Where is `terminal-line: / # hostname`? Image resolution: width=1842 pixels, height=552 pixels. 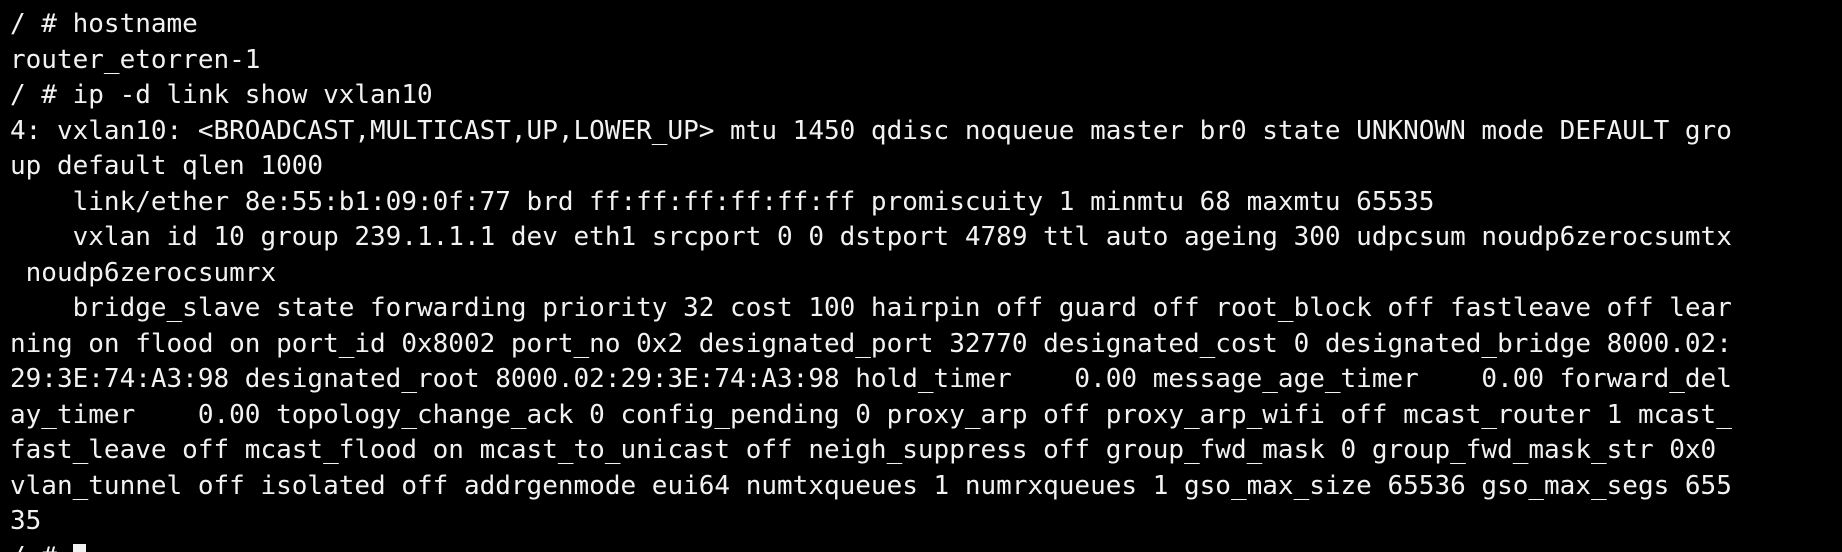 terminal-line: / # hostname is located at coordinates (104, 24).